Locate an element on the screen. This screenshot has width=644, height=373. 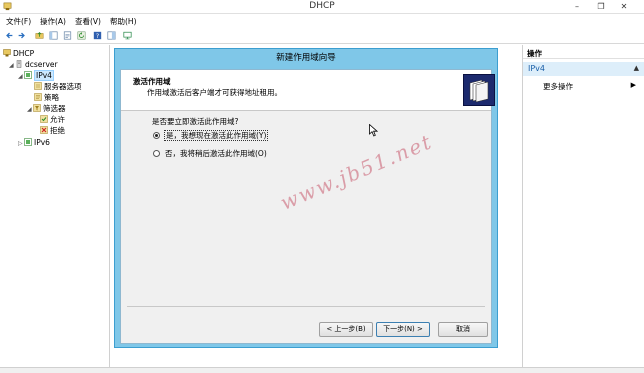
tree-node-server-options: 服务器选项 is located at coordinates (58, 87).